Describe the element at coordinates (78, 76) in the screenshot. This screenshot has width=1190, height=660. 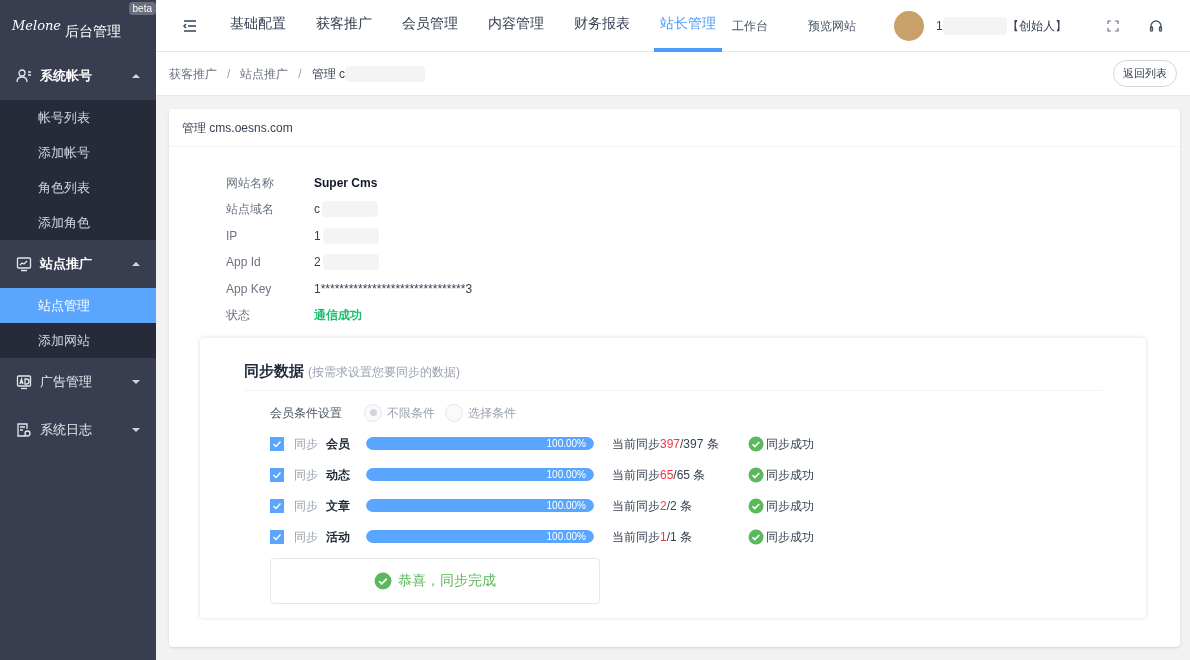
I see `sidebar-group: 系统帐号` at that location.